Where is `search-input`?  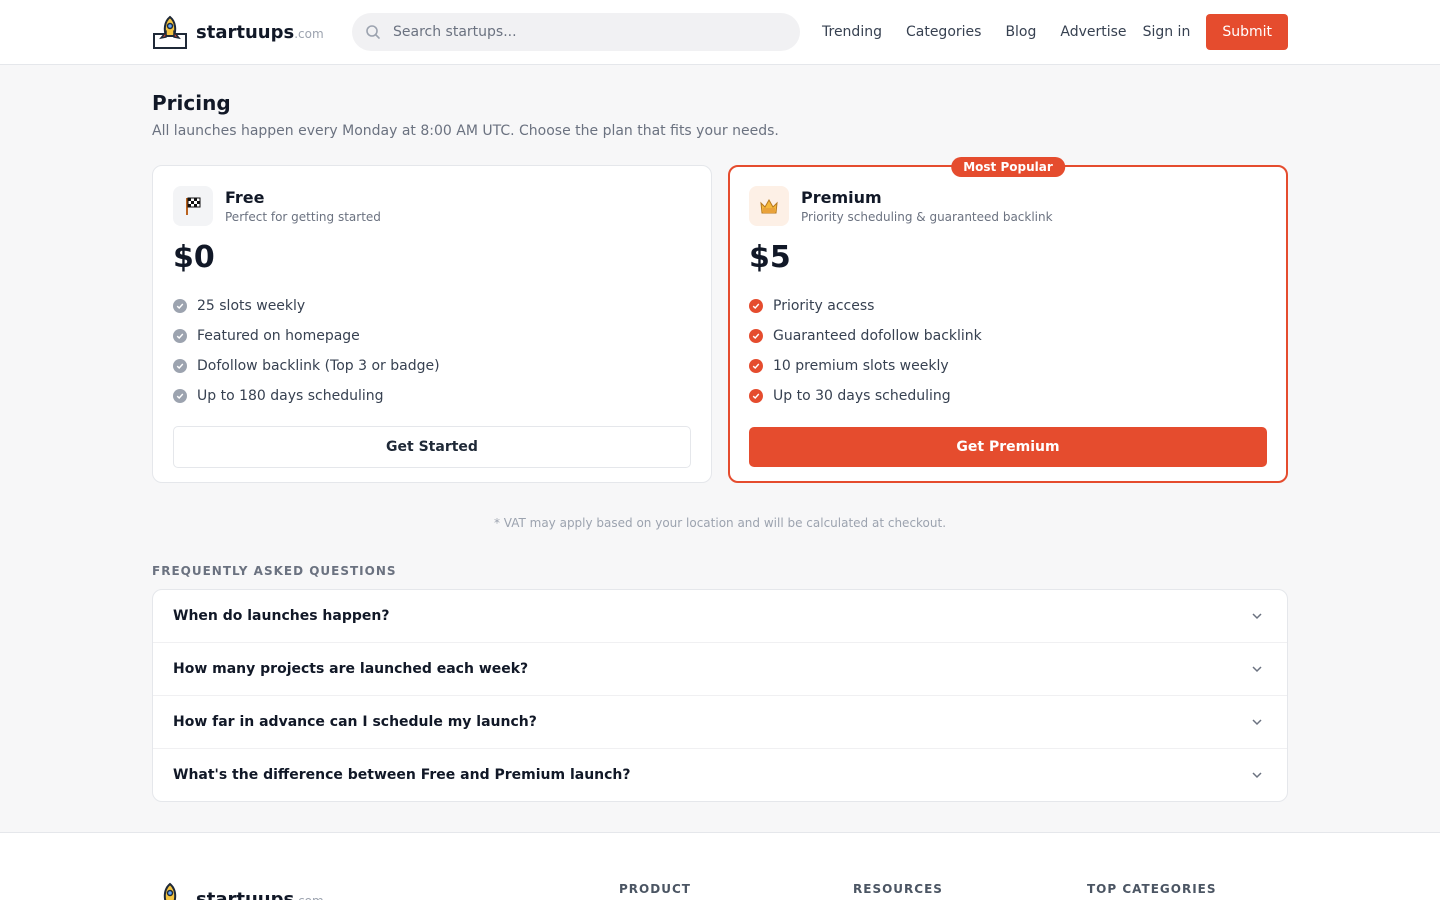
search-input is located at coordinates (583, 32).